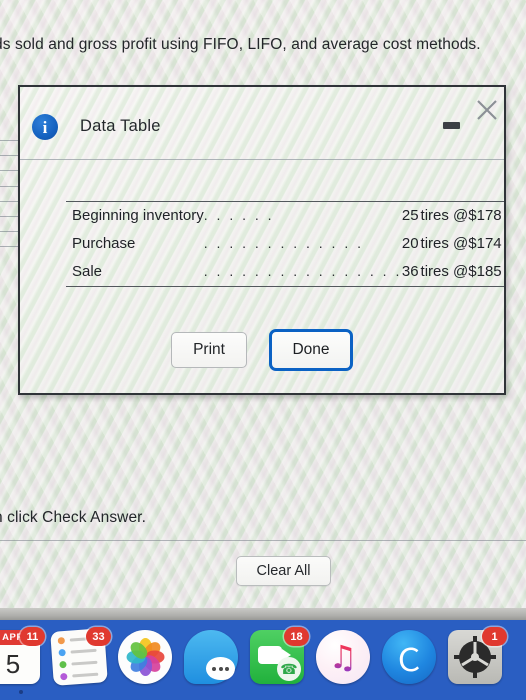 The height and width of the screenshot is (700, 526). I want to click on dock-item-reminders: 33, so click(80, 656).